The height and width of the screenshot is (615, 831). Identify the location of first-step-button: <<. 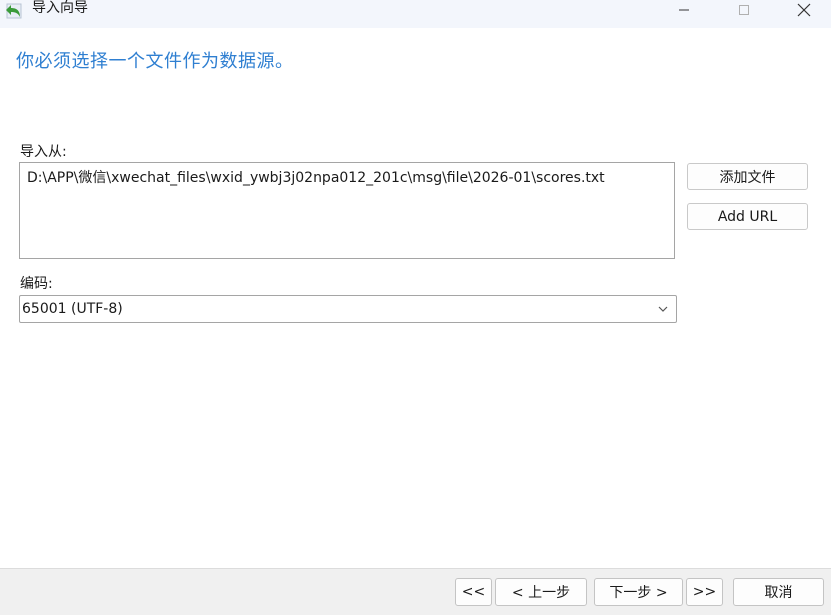
(473, 592).